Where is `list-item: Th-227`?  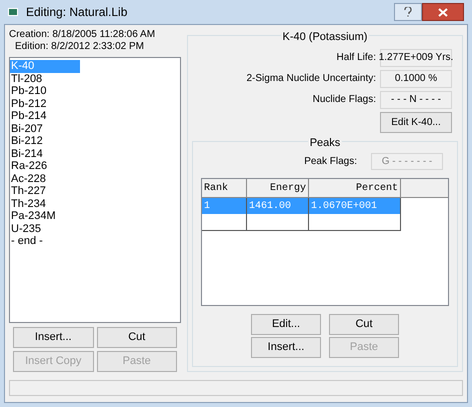 list-item: Th-227 is located at coordinates (45, 191).